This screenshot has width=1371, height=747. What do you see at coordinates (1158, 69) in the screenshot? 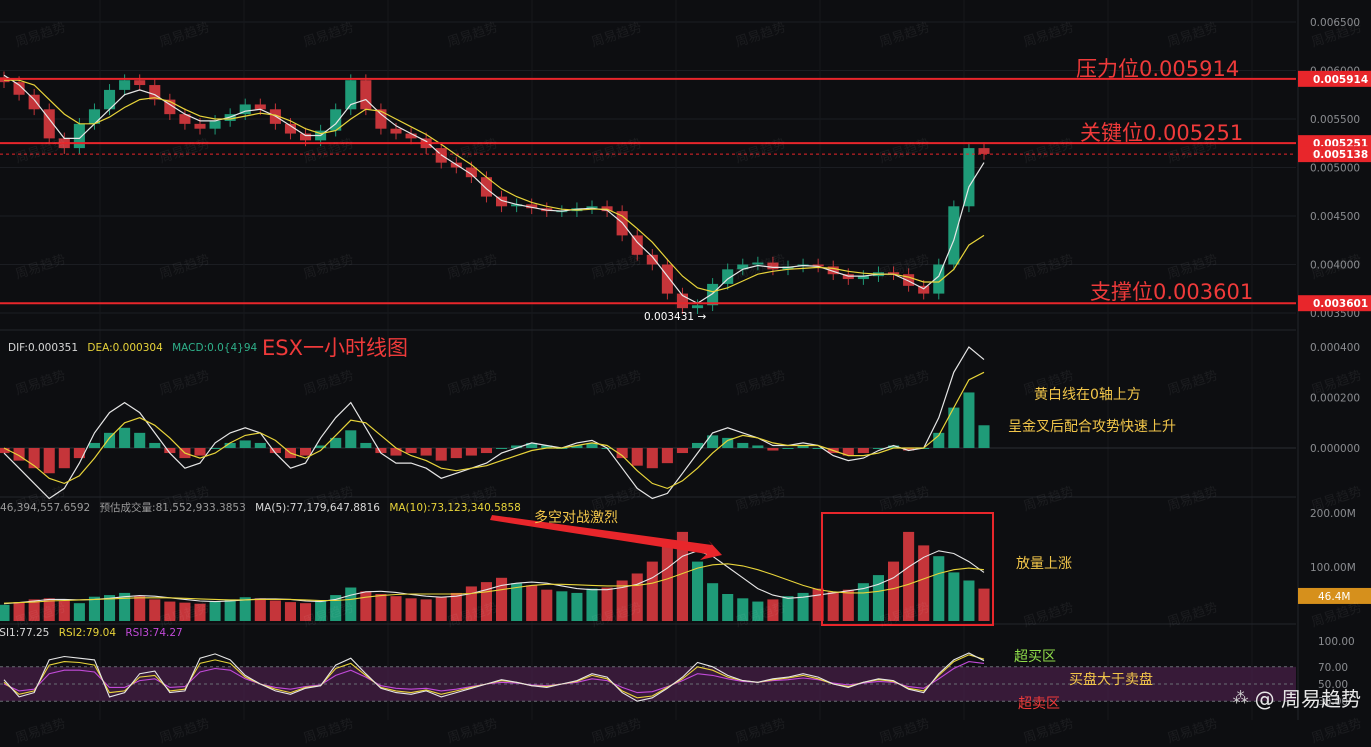
I see `resistance-level-label: 压力位0.005914` at bounding box center [1158, 69].